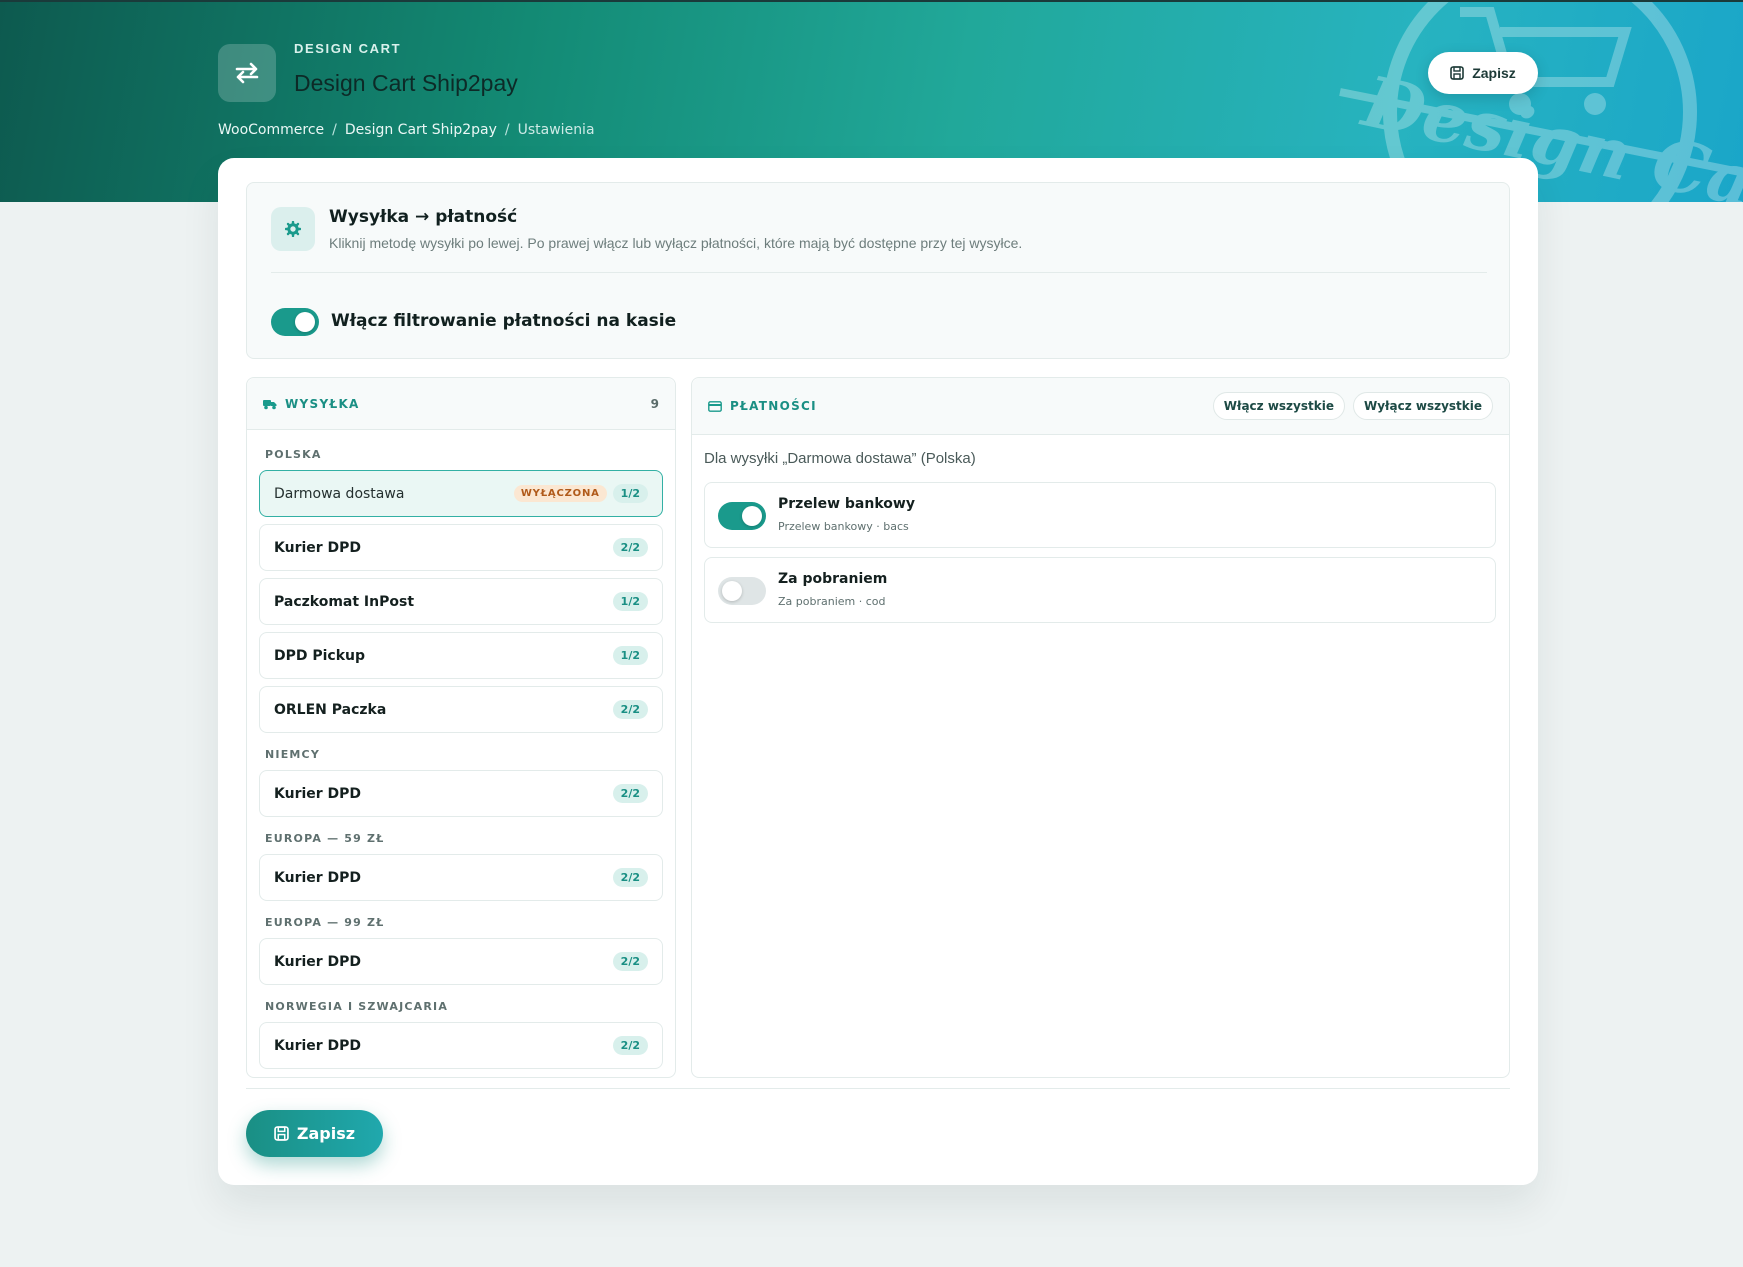 Image resolution: width=1743 pixels, height=1267 pixels. What do you see at coordinates (293, 229) in the screenshot?
I see `gear-icon` at bounding box center [293, 229].